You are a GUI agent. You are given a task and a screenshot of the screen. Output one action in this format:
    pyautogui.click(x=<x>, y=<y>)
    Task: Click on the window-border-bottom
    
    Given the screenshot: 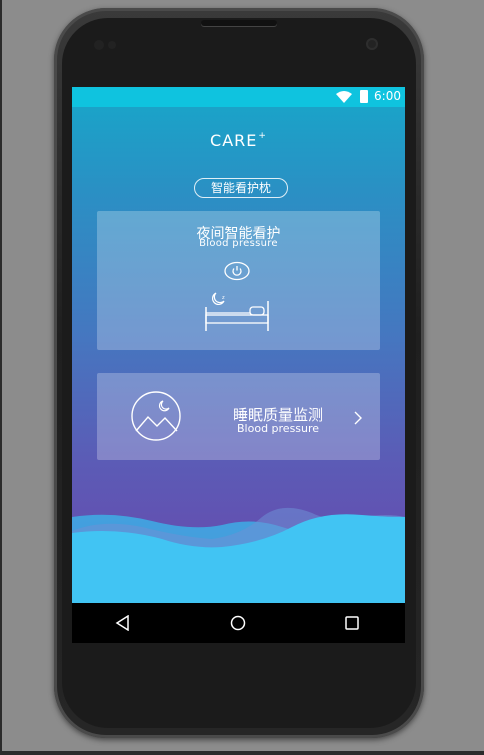 What is the action you would take?
    pyautogui.click(x=242, y=753)
    